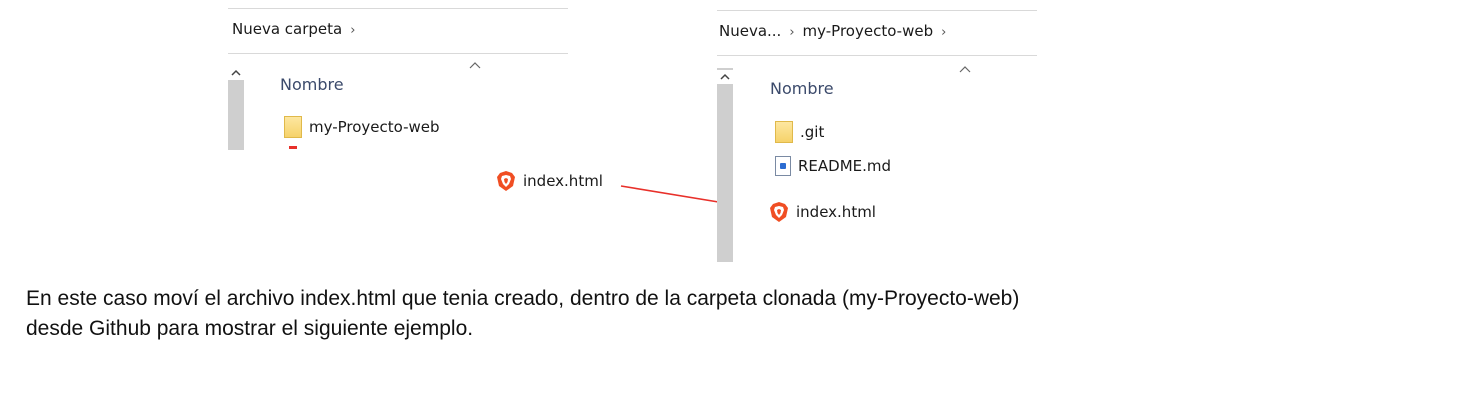 The image size is (1480, 407). I want to click on list-item-folder: .git, so click(799, 132).